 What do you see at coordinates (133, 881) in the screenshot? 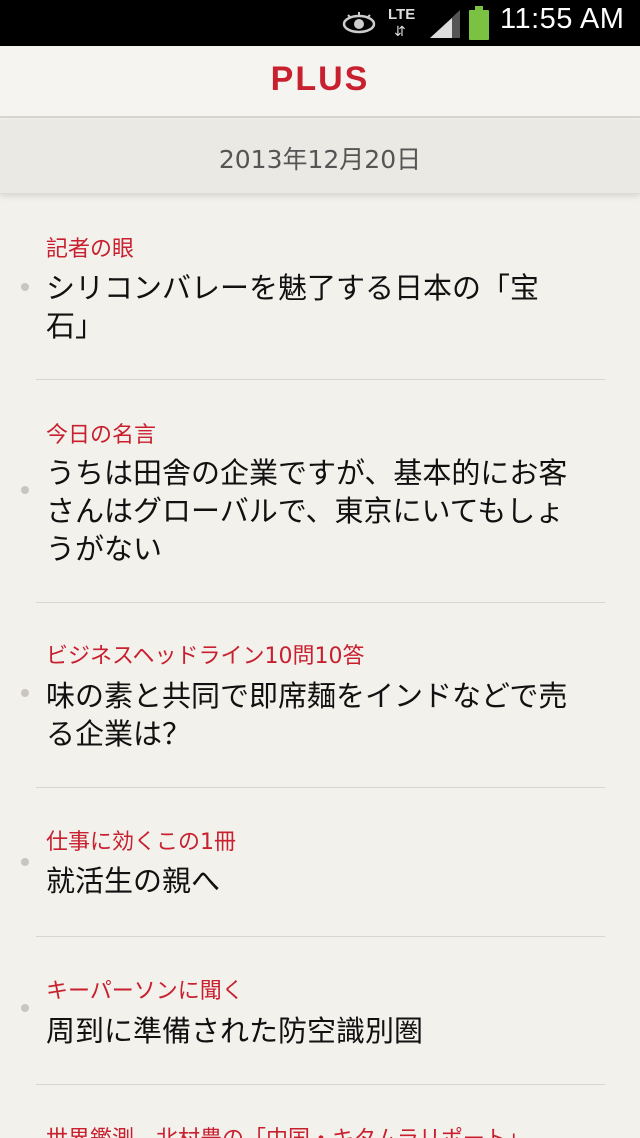
I see `article-headline: 就活生の親へ` at bounding box center [133, 881].